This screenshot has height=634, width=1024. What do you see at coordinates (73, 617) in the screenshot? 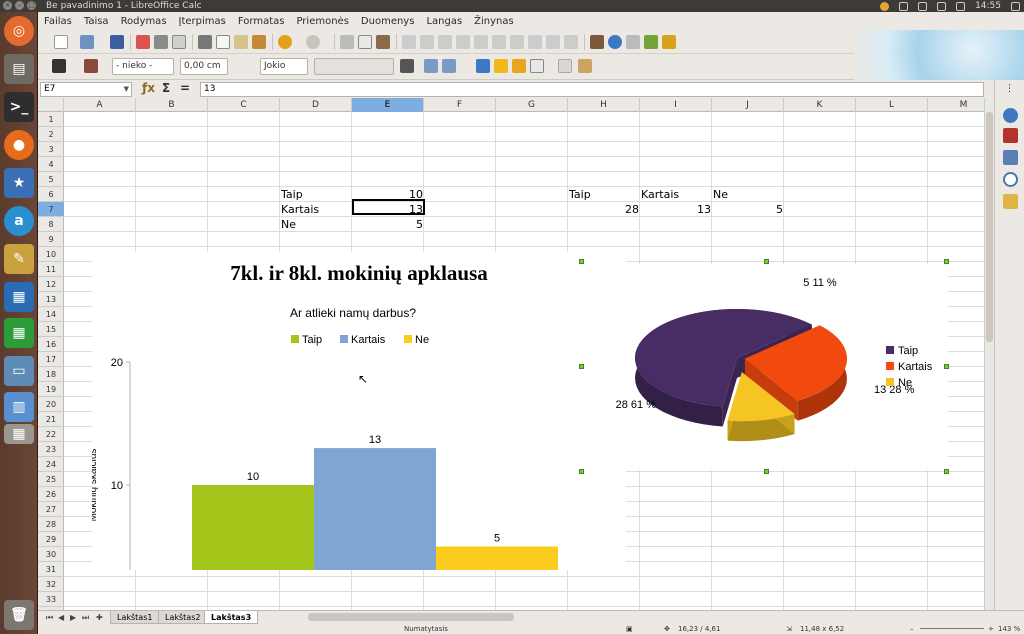
I see `next-sheet-icon: ▶` at bounding box center [73, 617].